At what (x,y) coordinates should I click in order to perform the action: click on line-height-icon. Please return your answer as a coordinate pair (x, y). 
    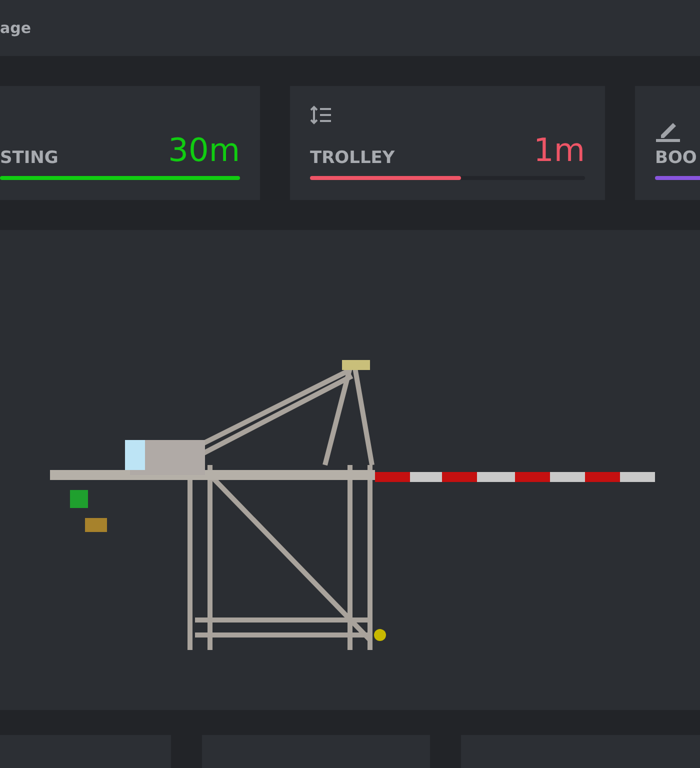
    Looking at the image, I should click on (321, 115).